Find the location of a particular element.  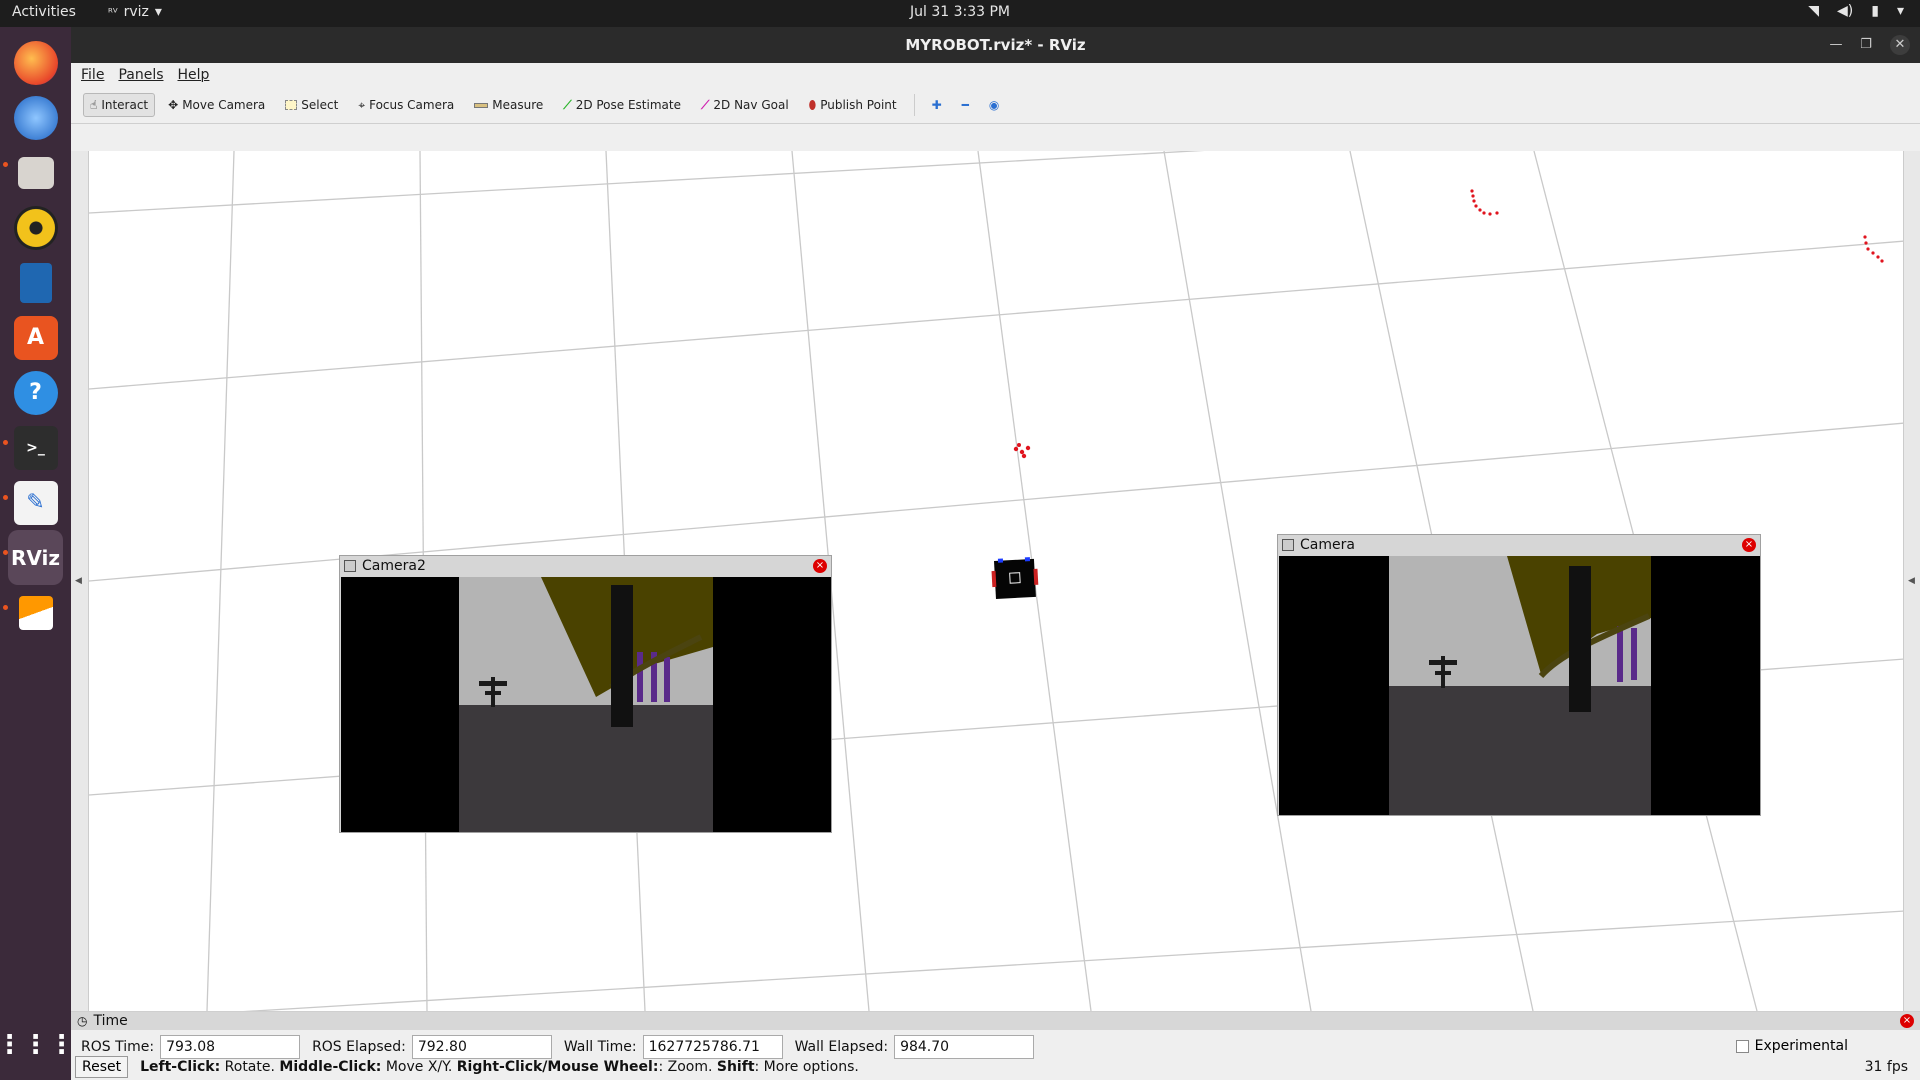

title-bar: MYROBOT.rviz* - RViz — ❐ ✕ is located at coordinates (995, 45).